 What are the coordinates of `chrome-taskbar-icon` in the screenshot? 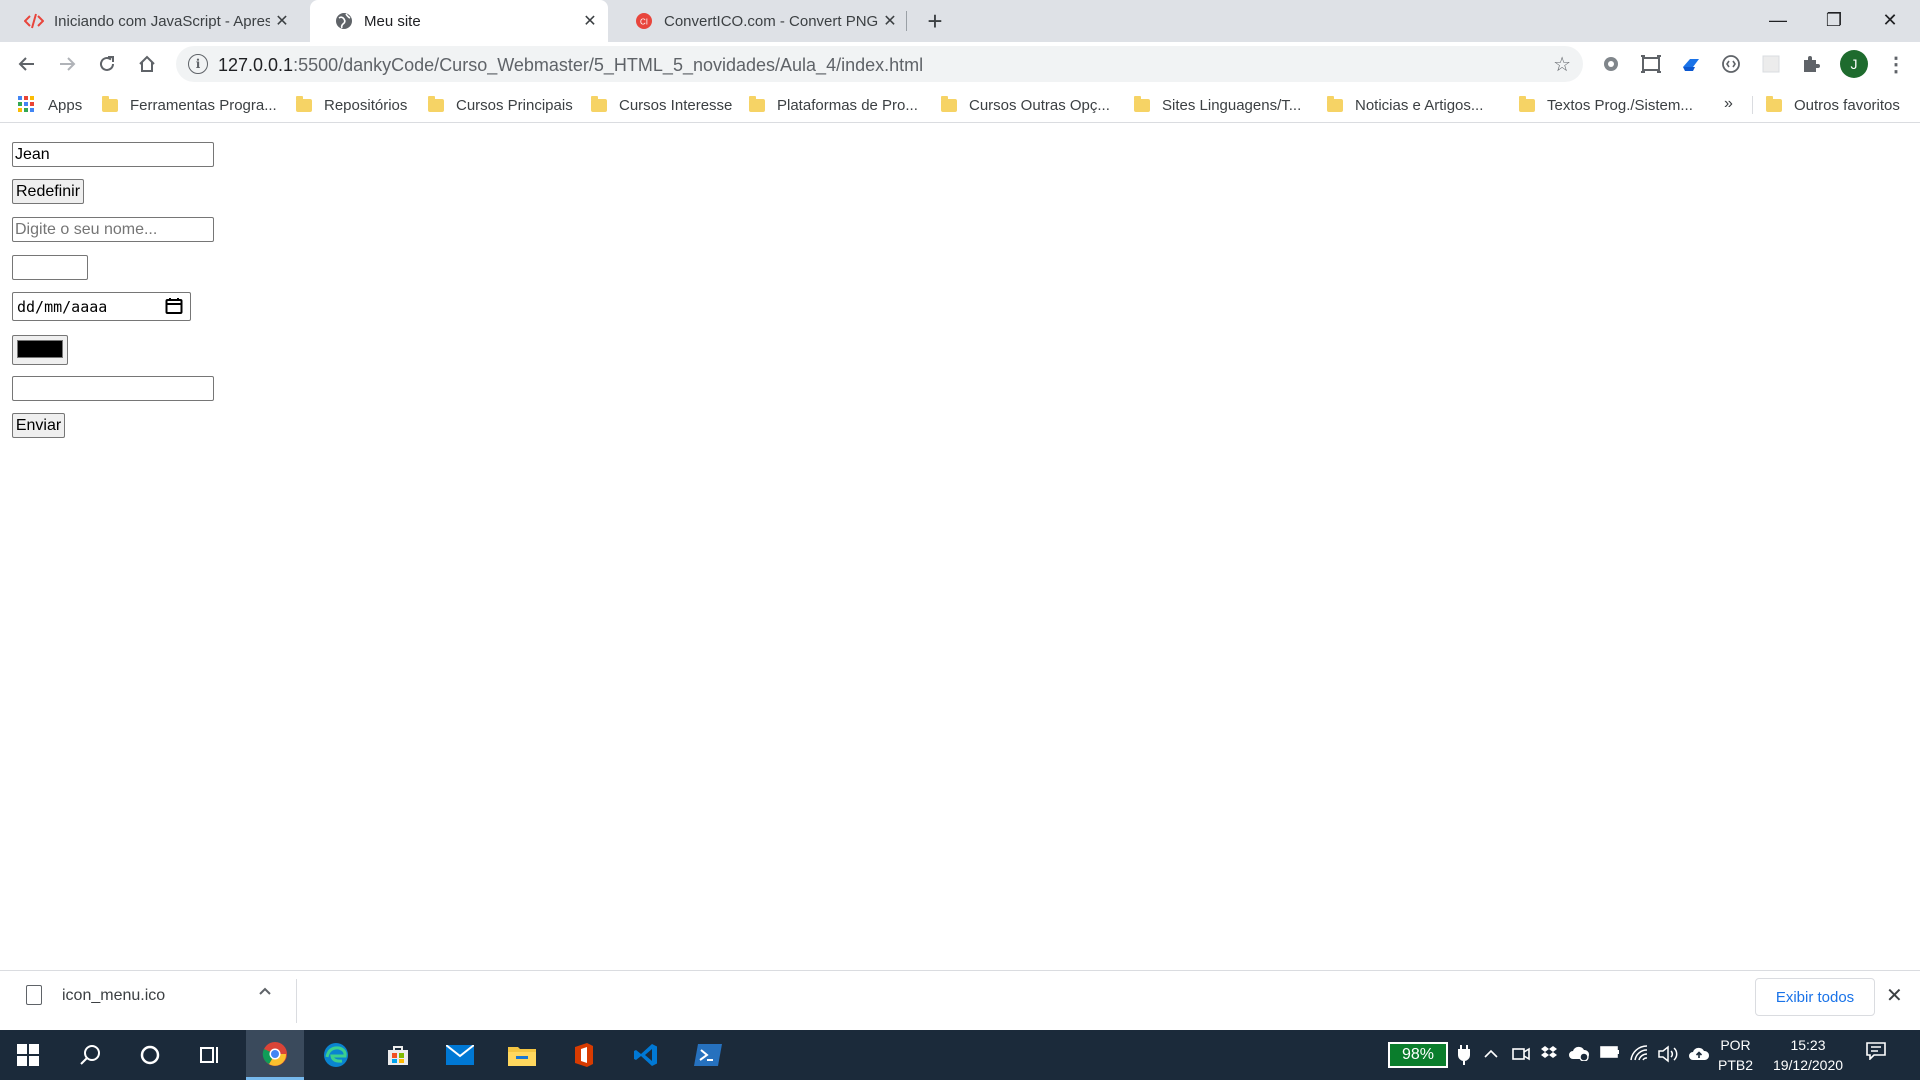 It's located at (275, 1055).